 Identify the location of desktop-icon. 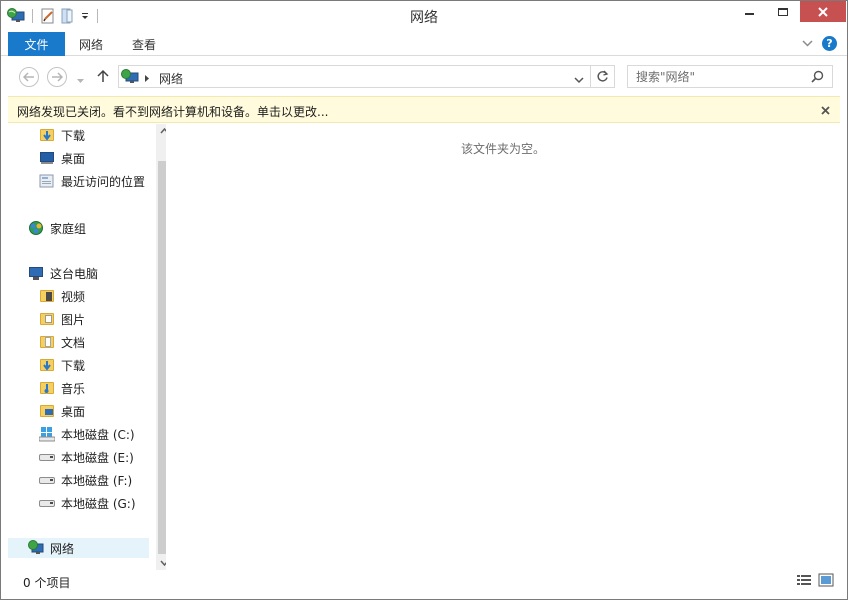
(47, 158).